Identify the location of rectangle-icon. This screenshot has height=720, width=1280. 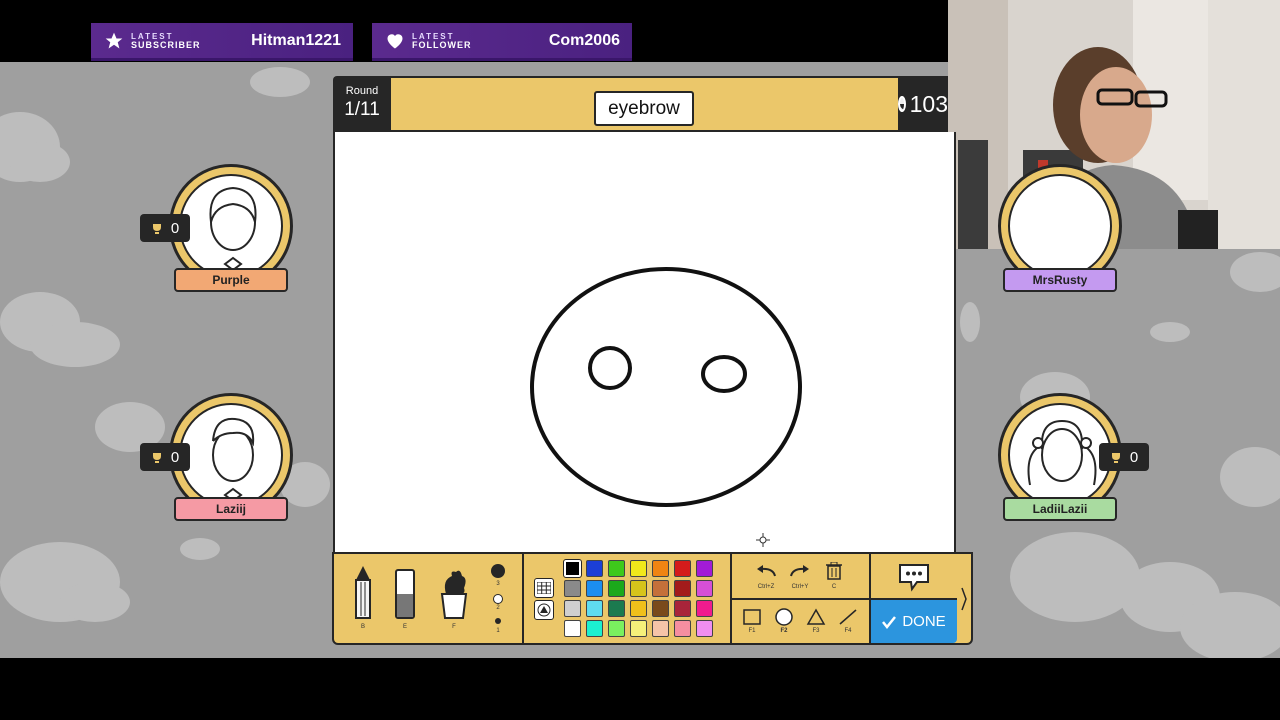
(752, 617).